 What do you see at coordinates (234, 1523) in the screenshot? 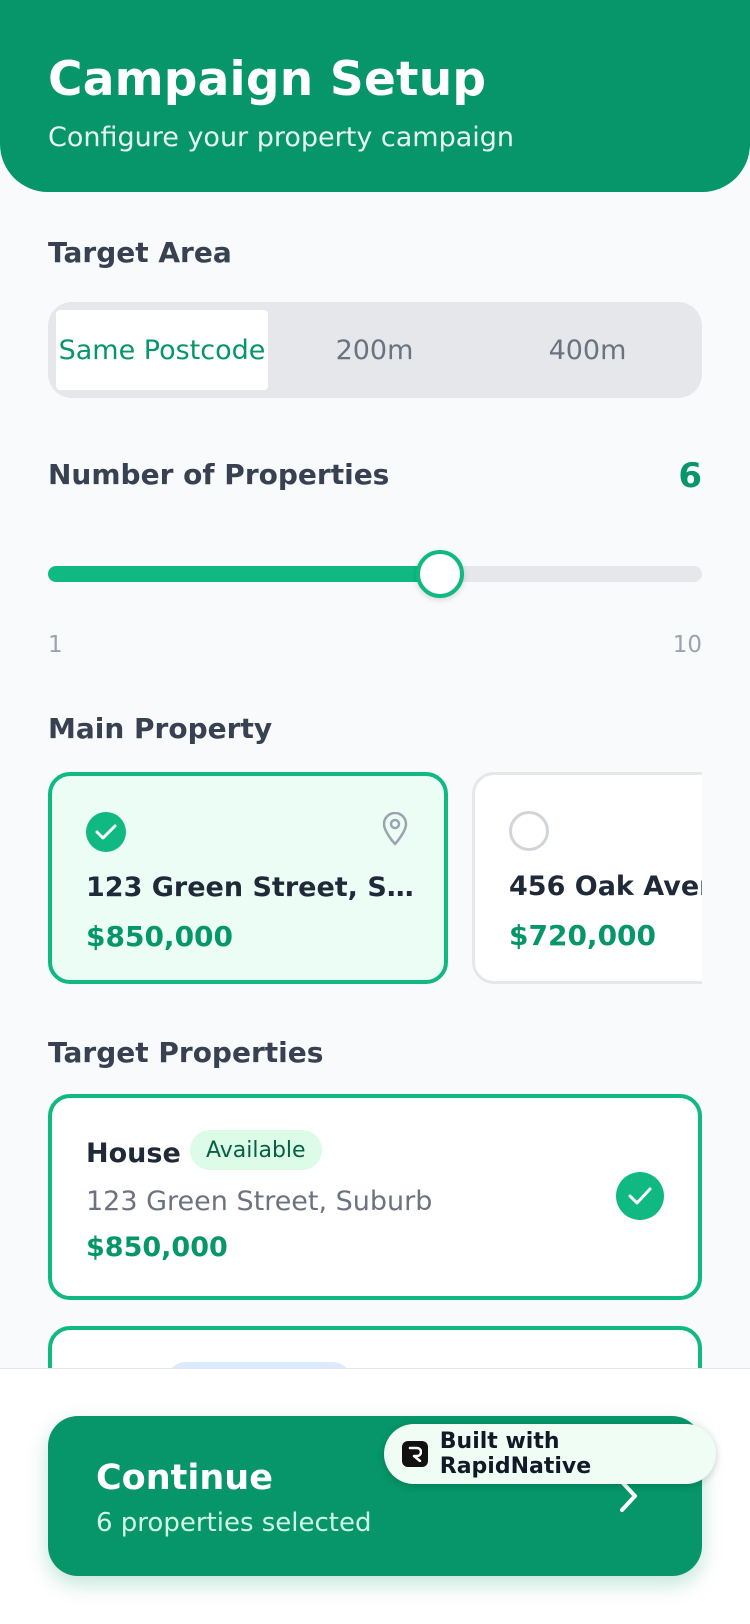
I see `continue-button-subtitle: 6 properties selected` at bounding box center [234, 1523].